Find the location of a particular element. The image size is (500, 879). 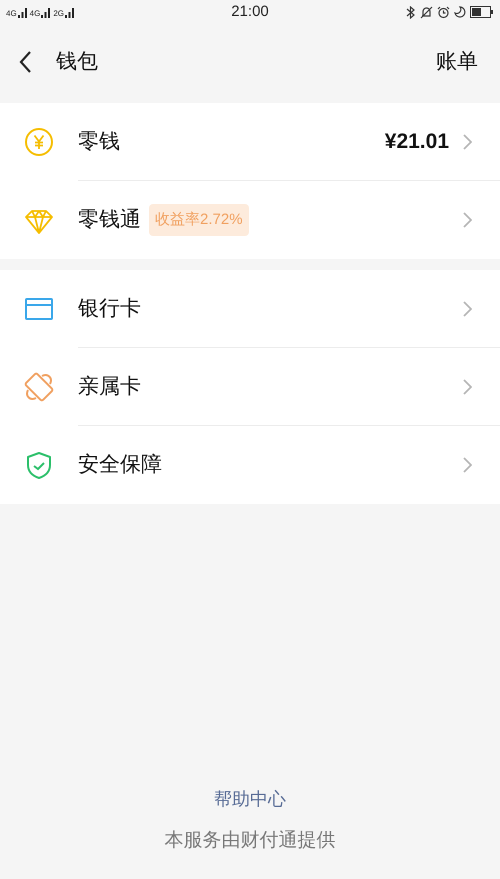

menu-label: 零钱通 is located at coordinates (109, 220).